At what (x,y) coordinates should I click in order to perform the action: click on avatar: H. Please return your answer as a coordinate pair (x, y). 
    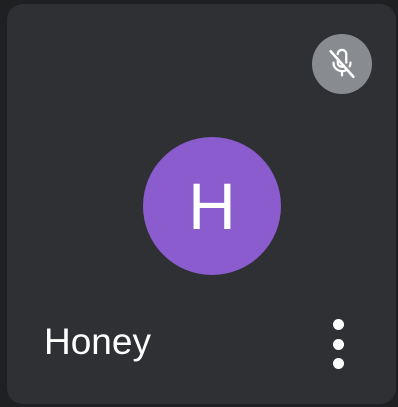
    Looking at the image, I should click on (212, 206).